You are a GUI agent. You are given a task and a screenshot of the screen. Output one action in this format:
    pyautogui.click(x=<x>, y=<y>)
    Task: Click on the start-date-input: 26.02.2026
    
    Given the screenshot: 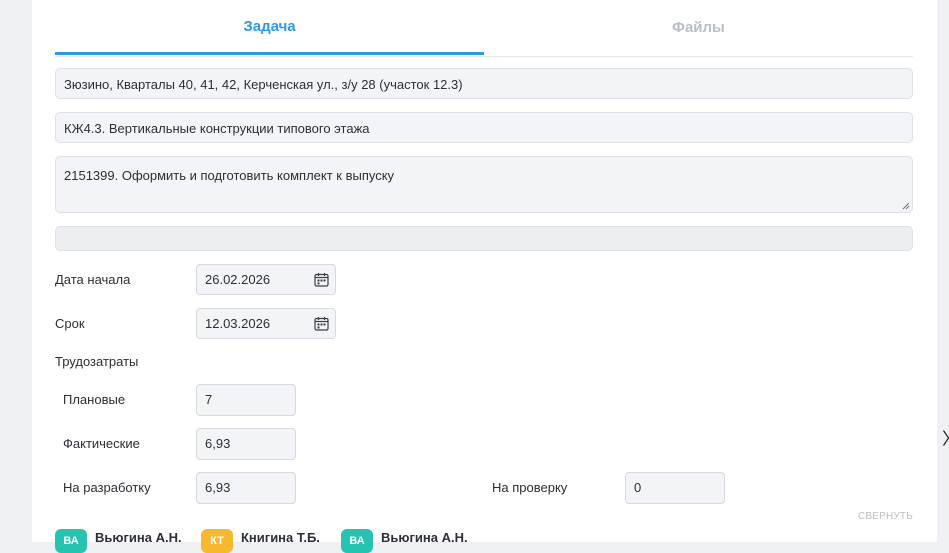 What is the action you would take?
    pyautogui.click(x=266, y=279)
    